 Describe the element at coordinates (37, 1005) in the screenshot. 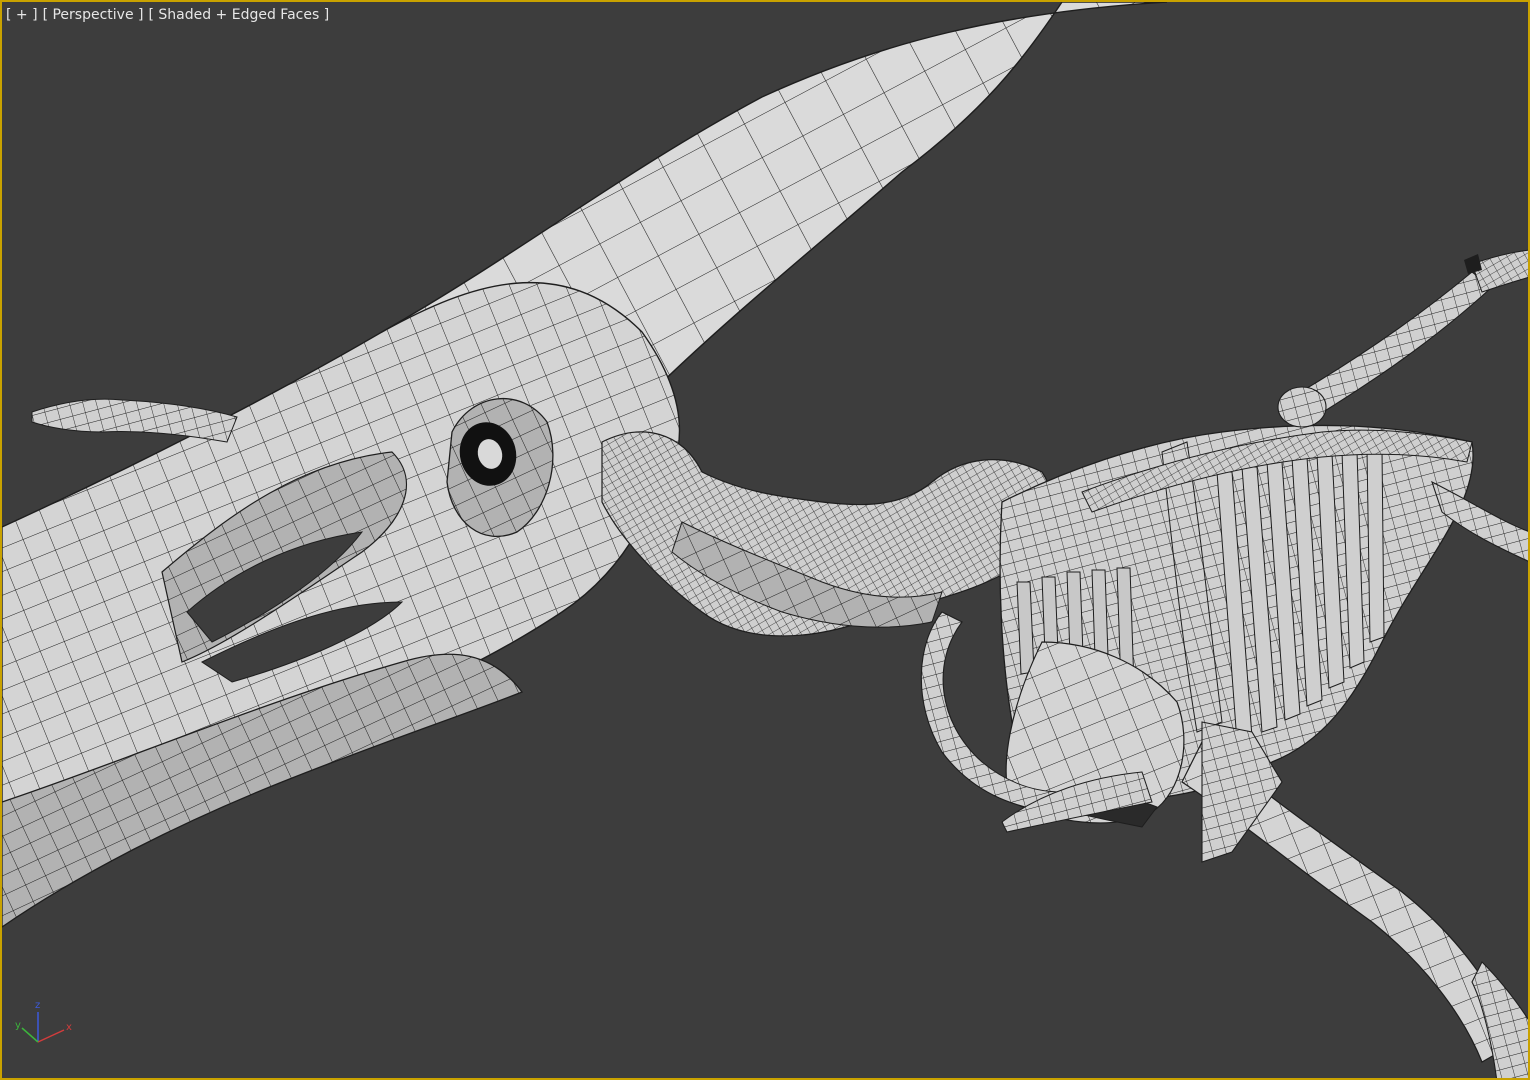

I see `z-axis-label: z` at that location.